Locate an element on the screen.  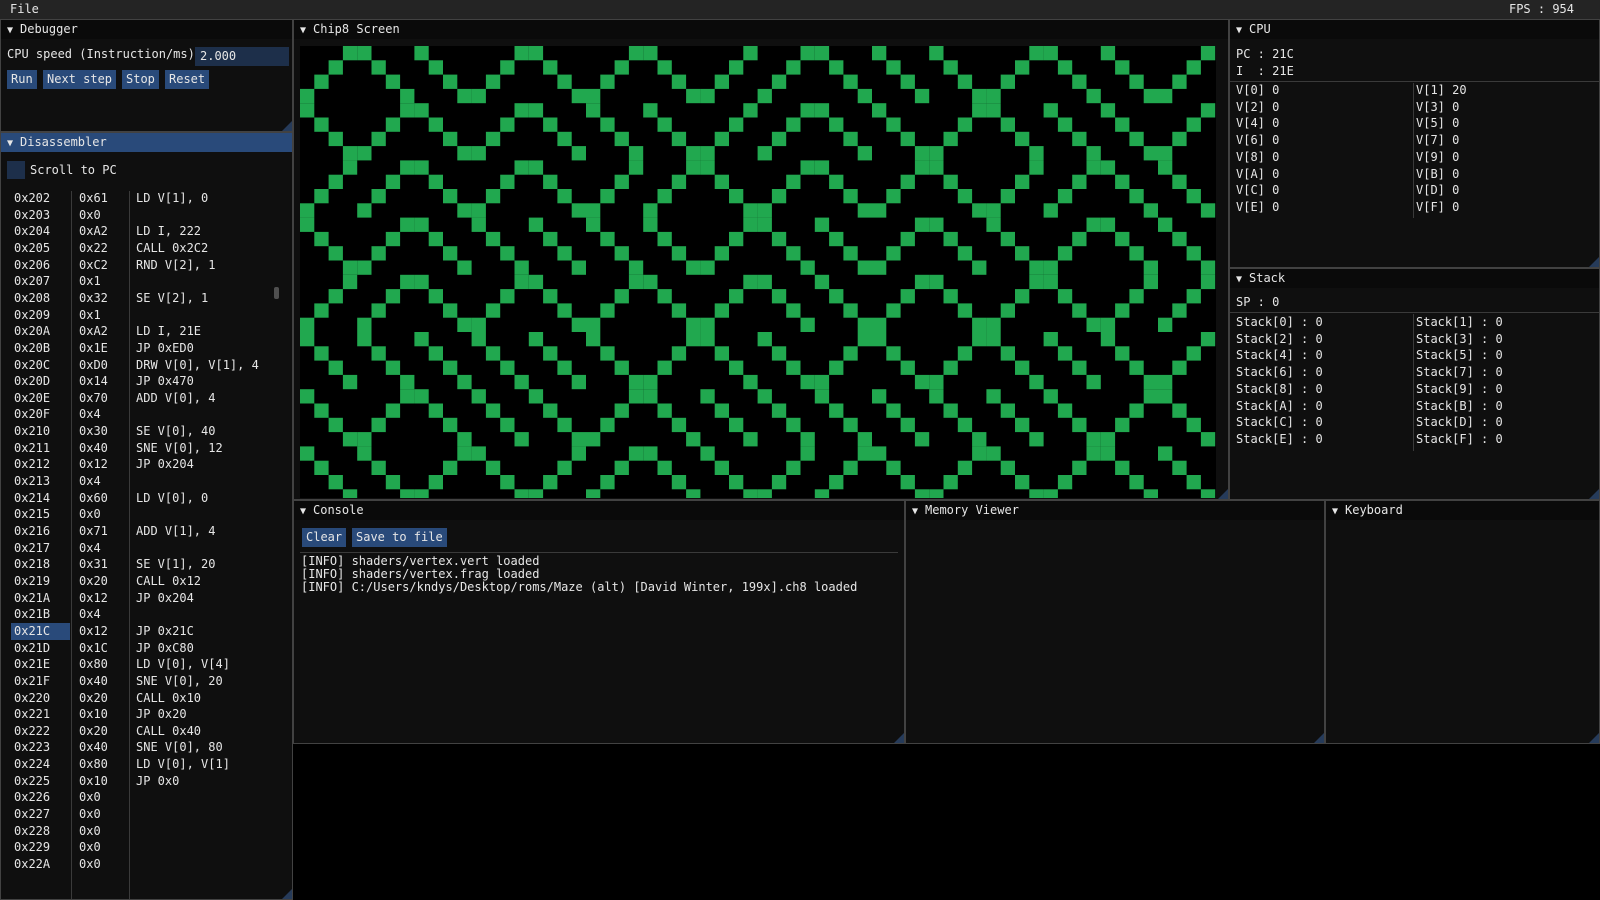
disassembly-row: 0x20A 0xA2 LD I, 21E is located at coordinates (146, 331).